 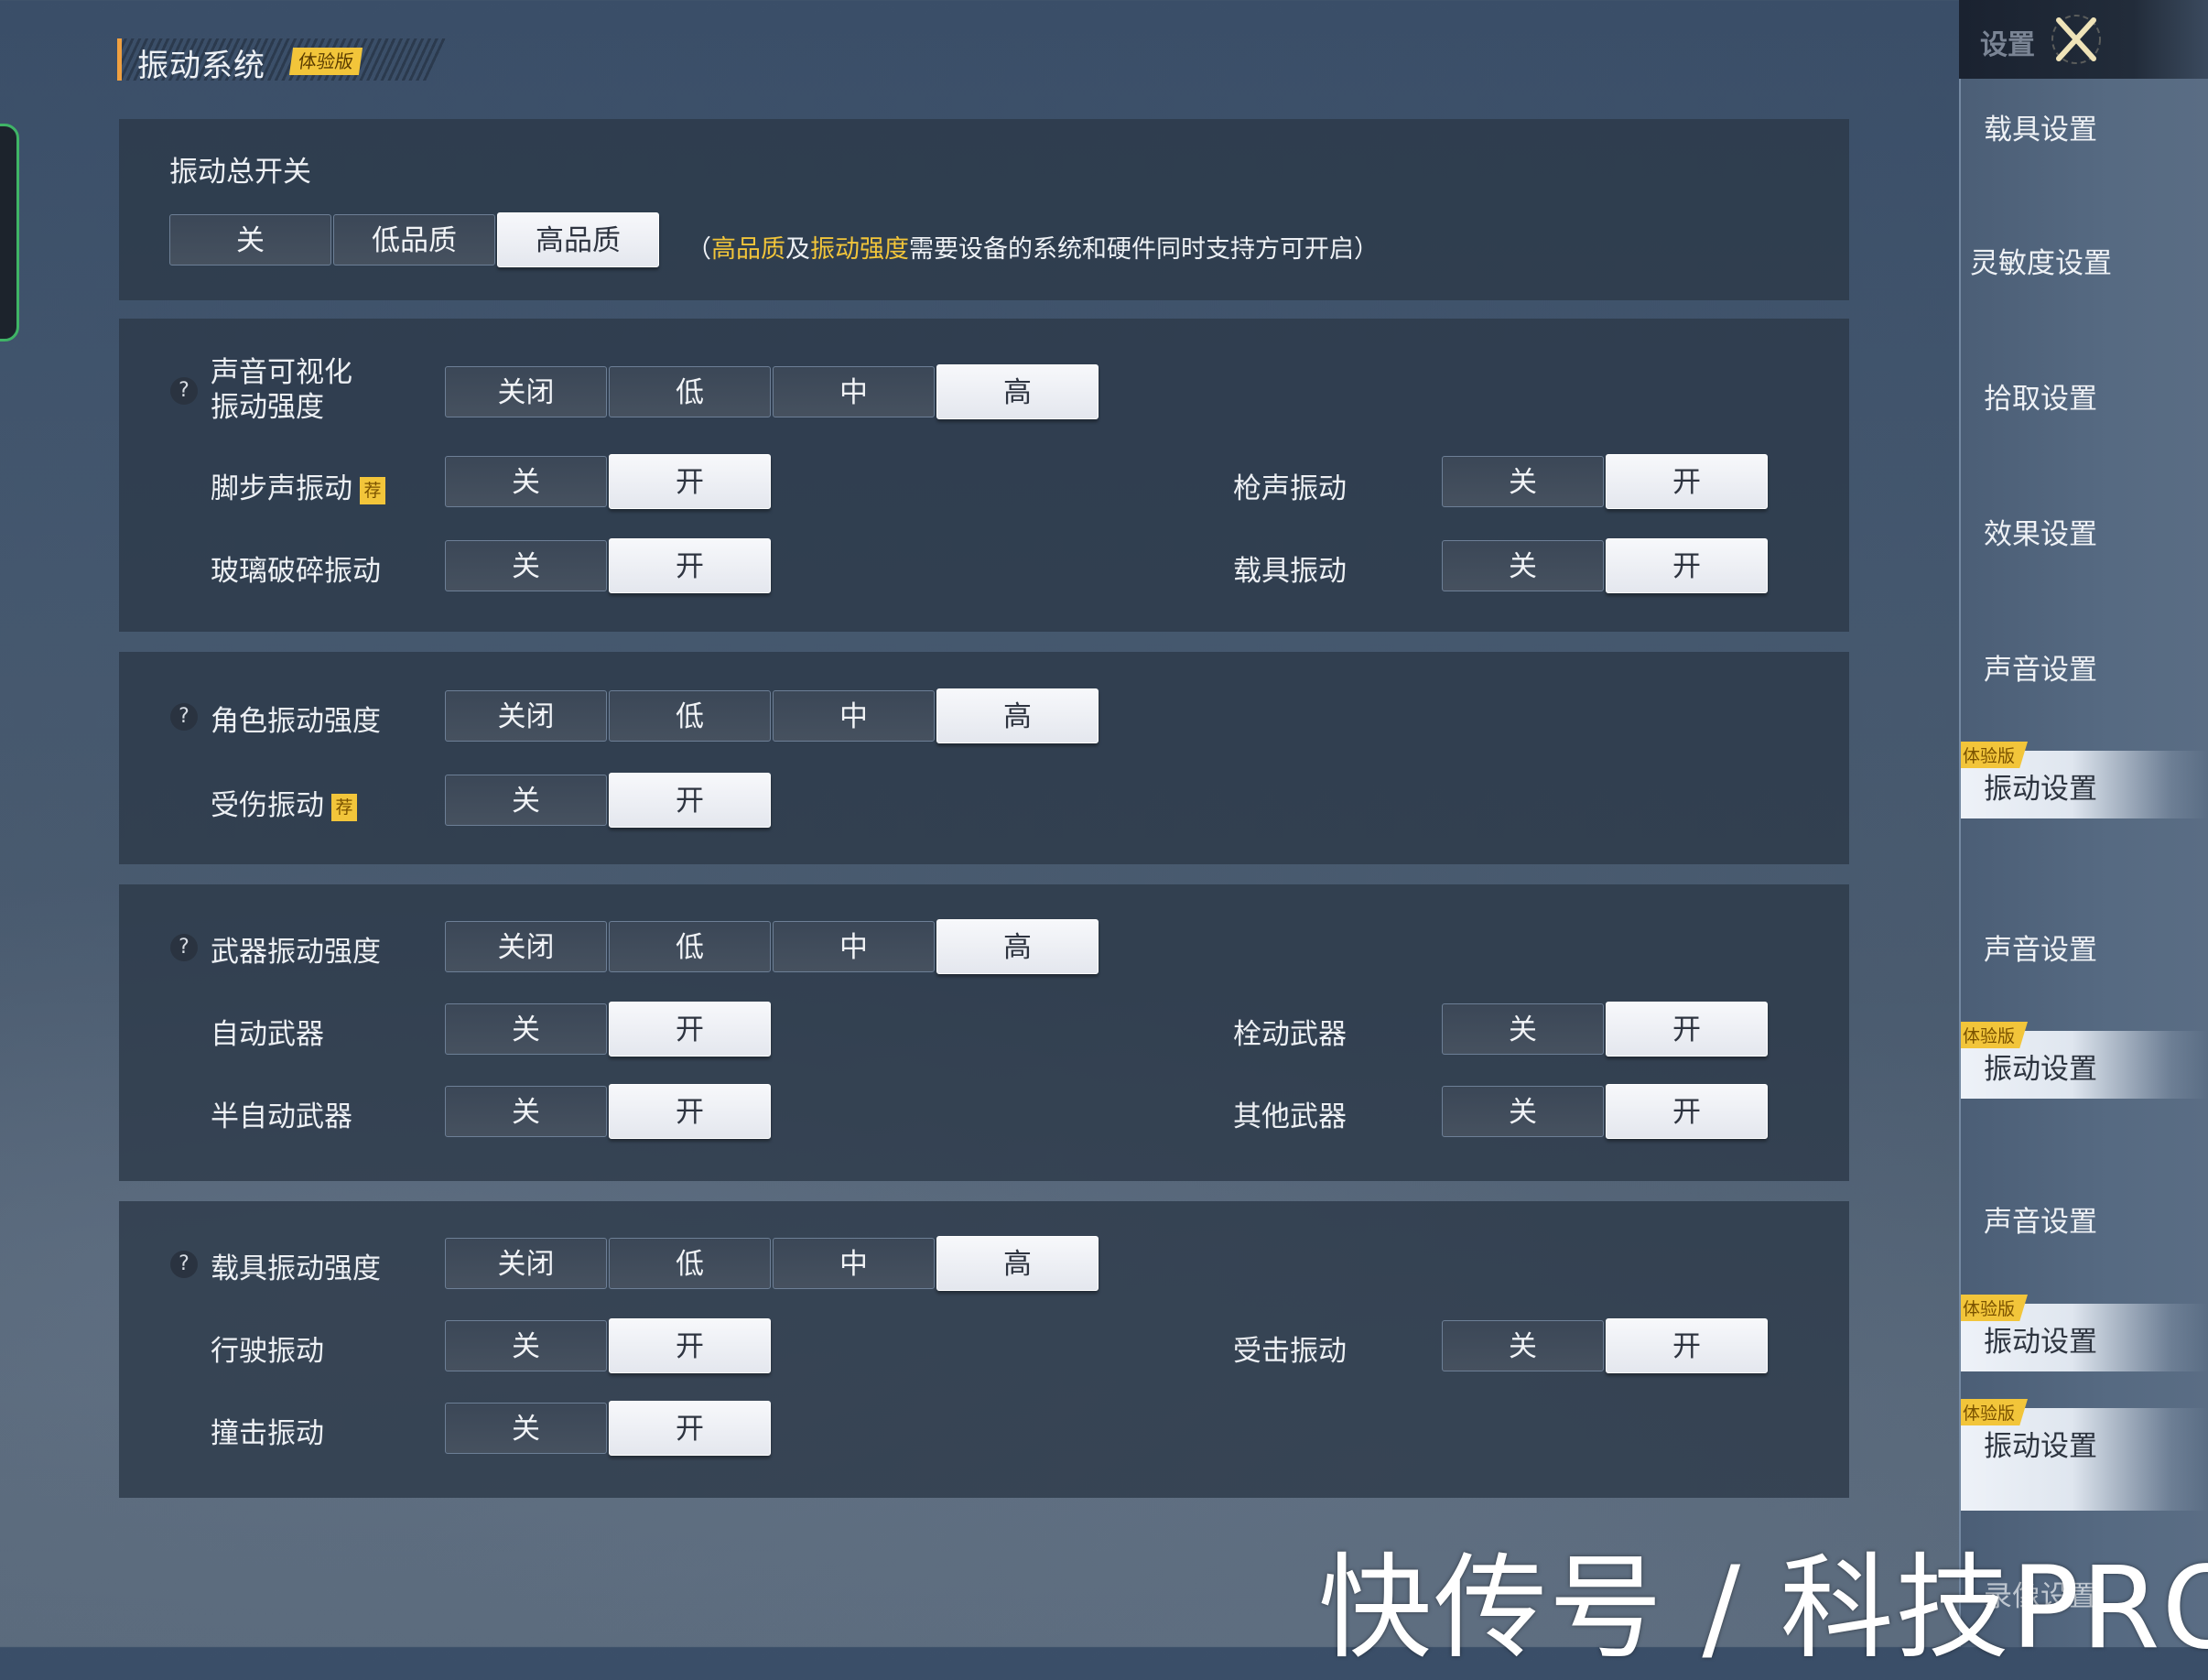 I want to click on note-highlight-intensity: 振动强度, so click(x=860, y=249).